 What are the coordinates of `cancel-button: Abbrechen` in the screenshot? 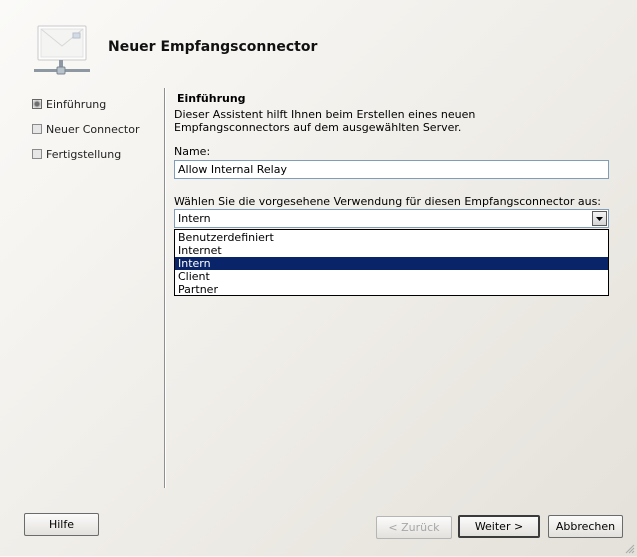 It's located at (585, 526).